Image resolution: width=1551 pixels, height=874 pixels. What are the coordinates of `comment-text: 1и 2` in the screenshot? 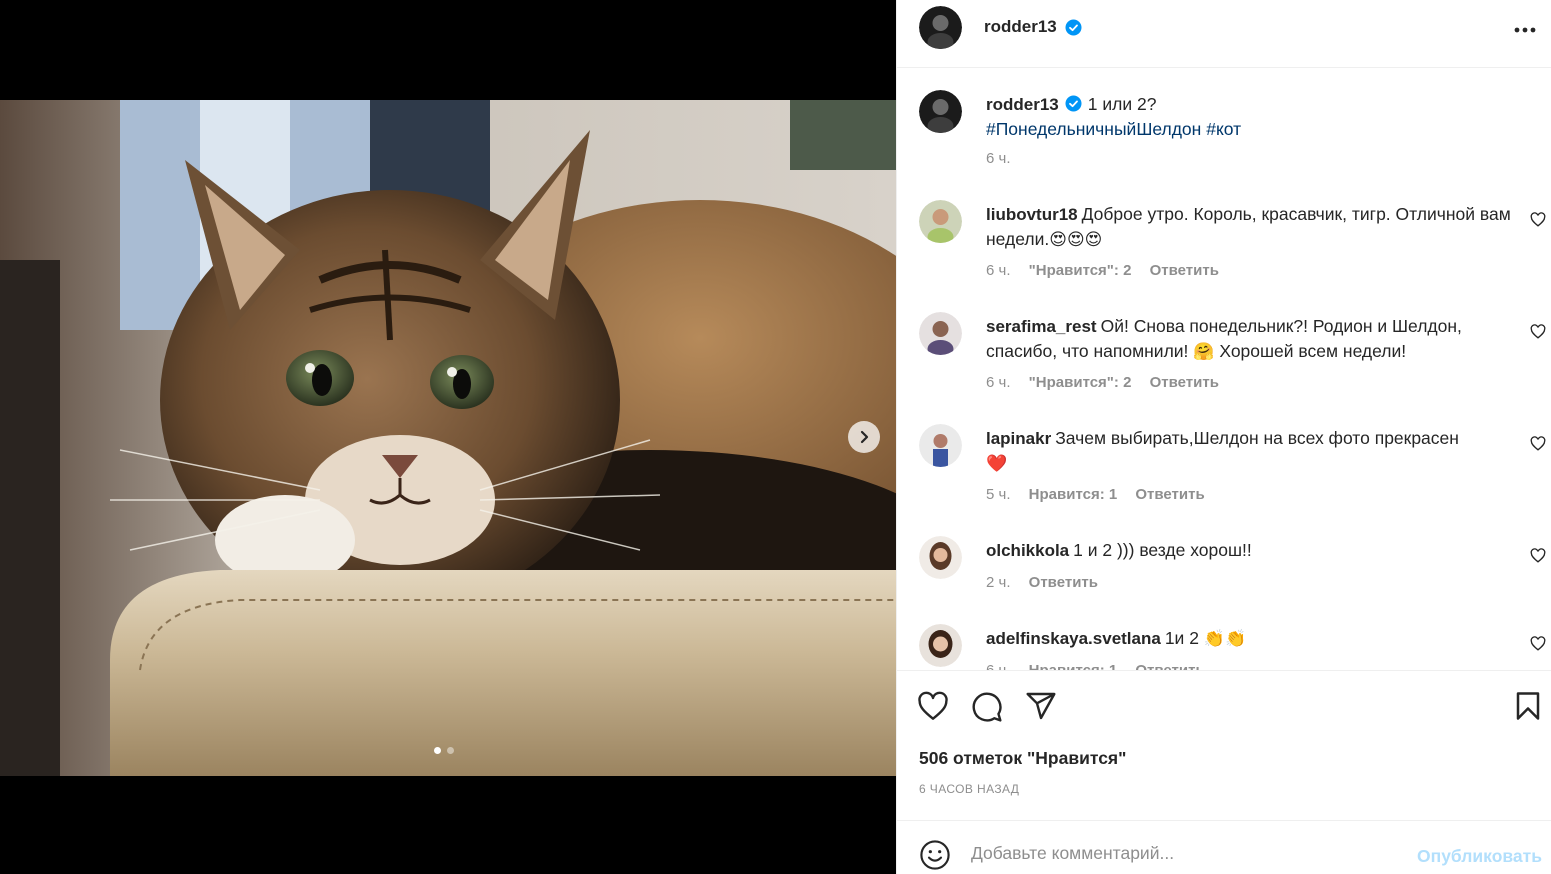 It's located at (1181, 638).